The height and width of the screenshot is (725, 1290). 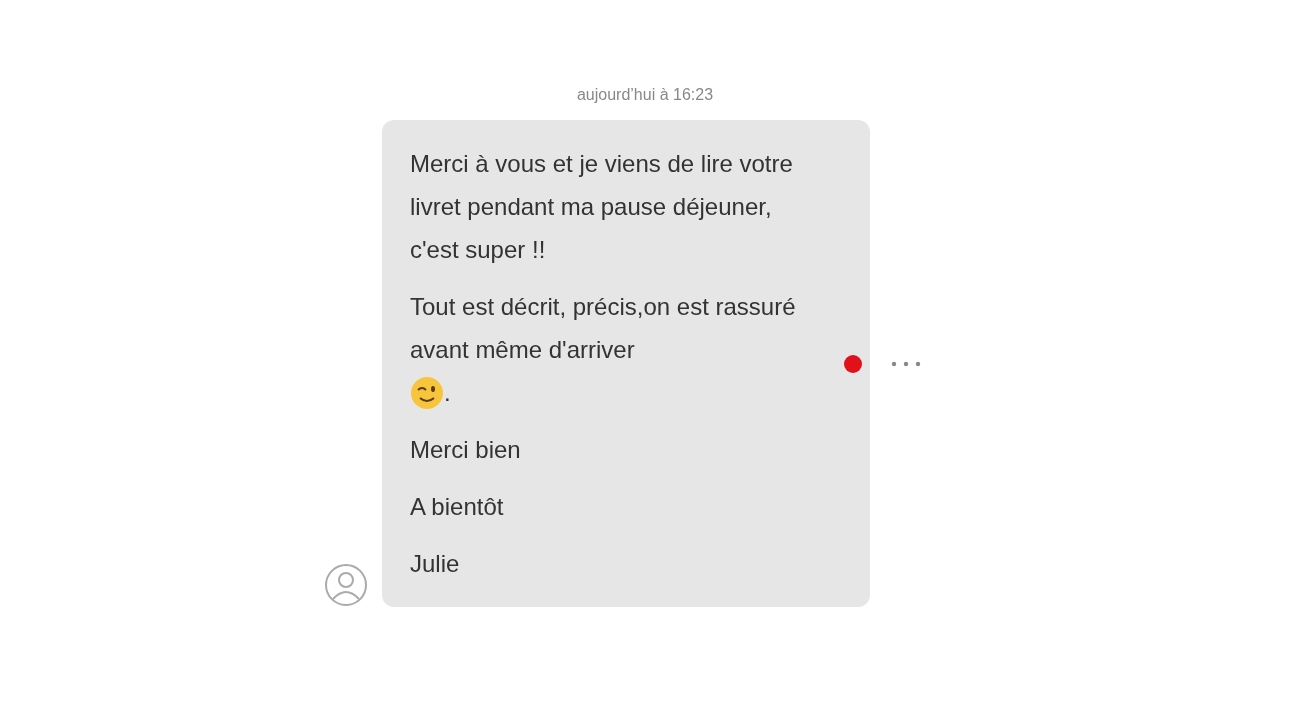 I want to click on message-text: Merci bien, so click(x=466, y=450).